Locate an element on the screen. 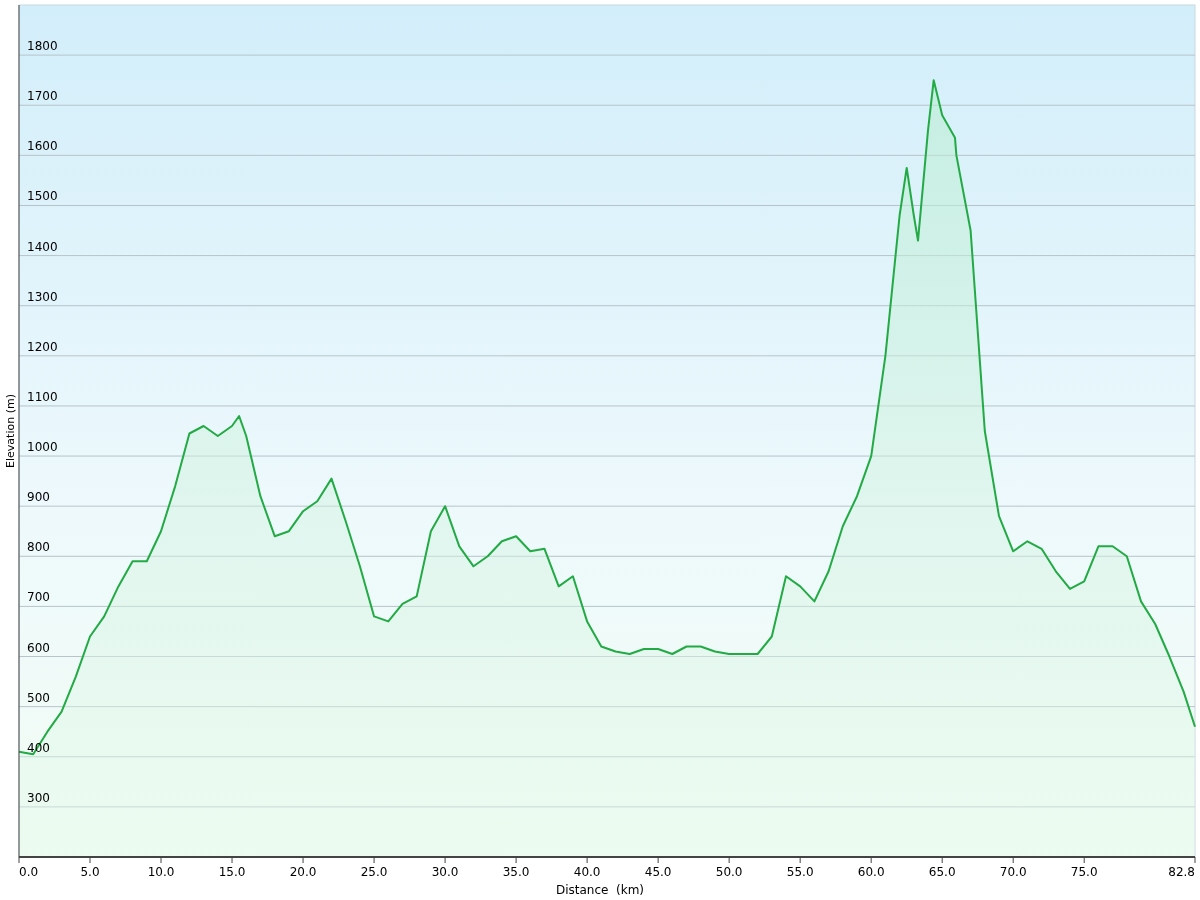  y-tick-label: 1300 is located at coordinates (42, 296).